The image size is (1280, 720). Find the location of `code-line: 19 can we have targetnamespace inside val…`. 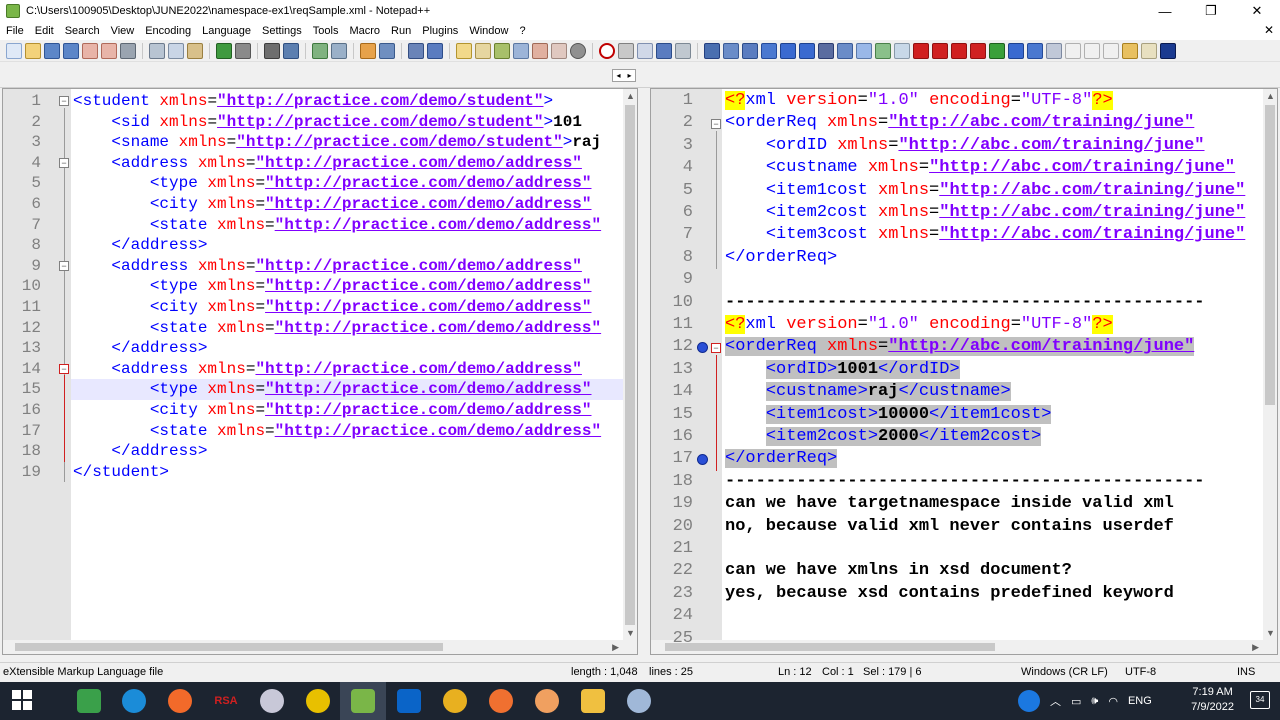

code-line: 19 can we have targetnamespace inside val… is located at coordinates (964, 504).